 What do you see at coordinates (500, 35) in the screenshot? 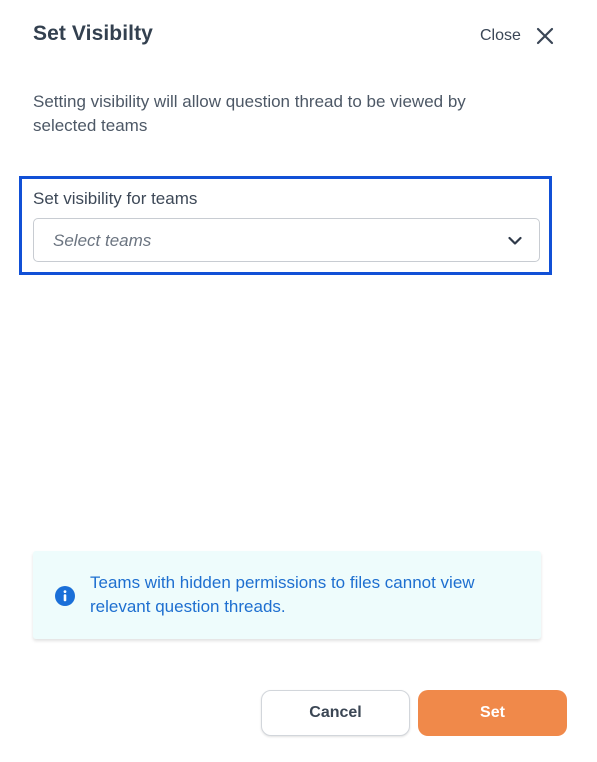
I see `close-label: Close` at bounding box center [500, 35].